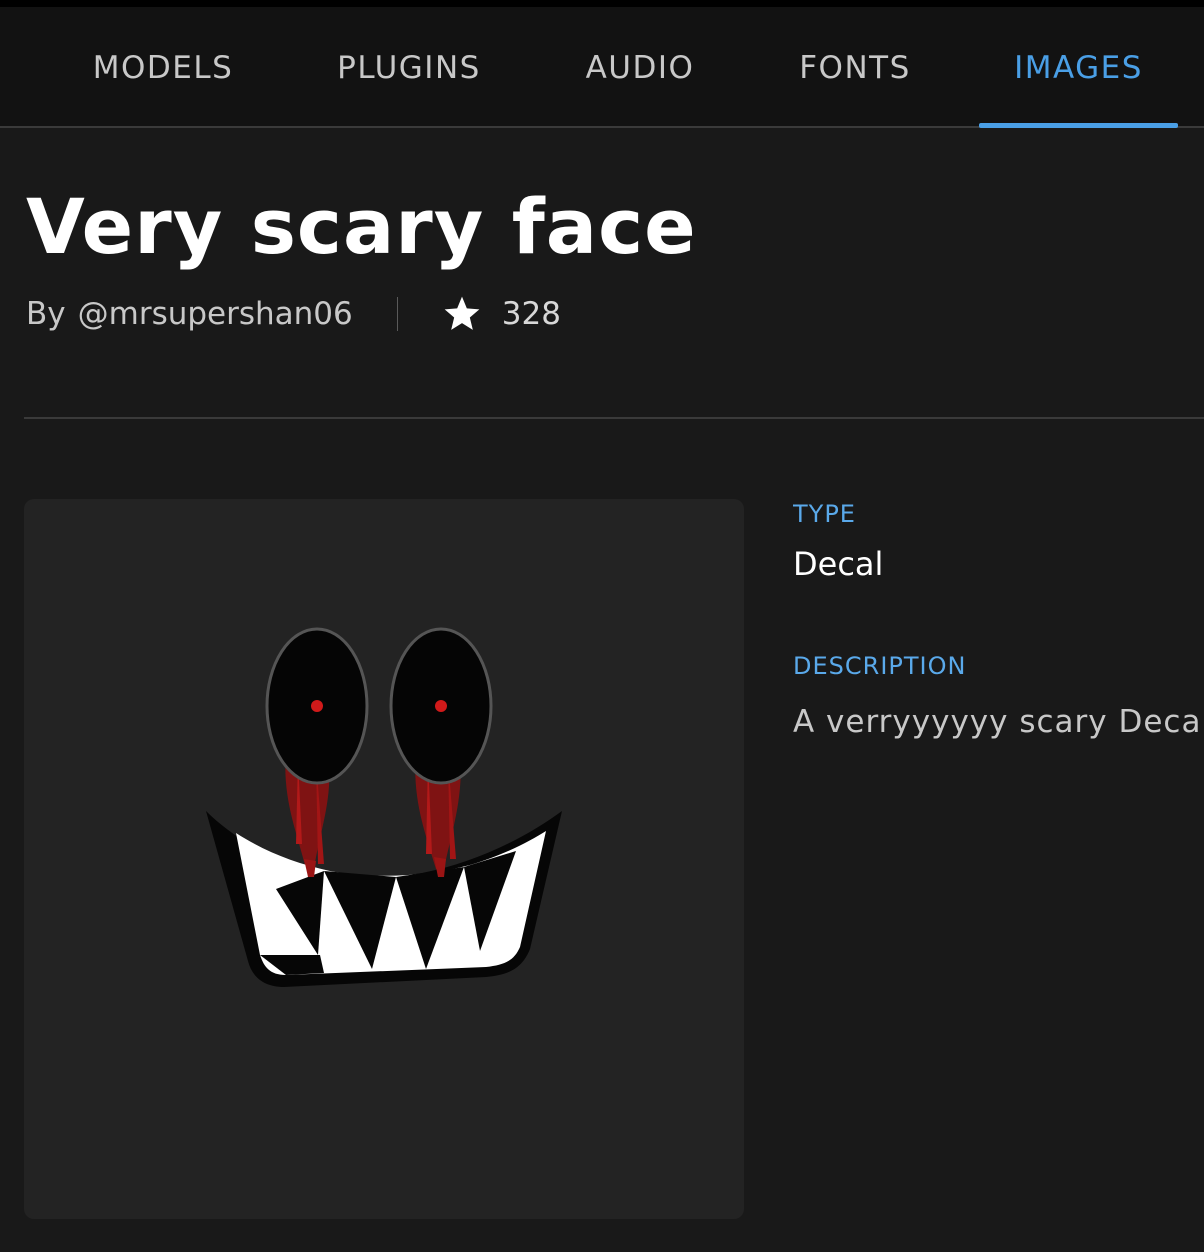 The height and width of the screenshot is (1252, 1204). I want to click on tab-audio: AUDIO, so click(640, 67).